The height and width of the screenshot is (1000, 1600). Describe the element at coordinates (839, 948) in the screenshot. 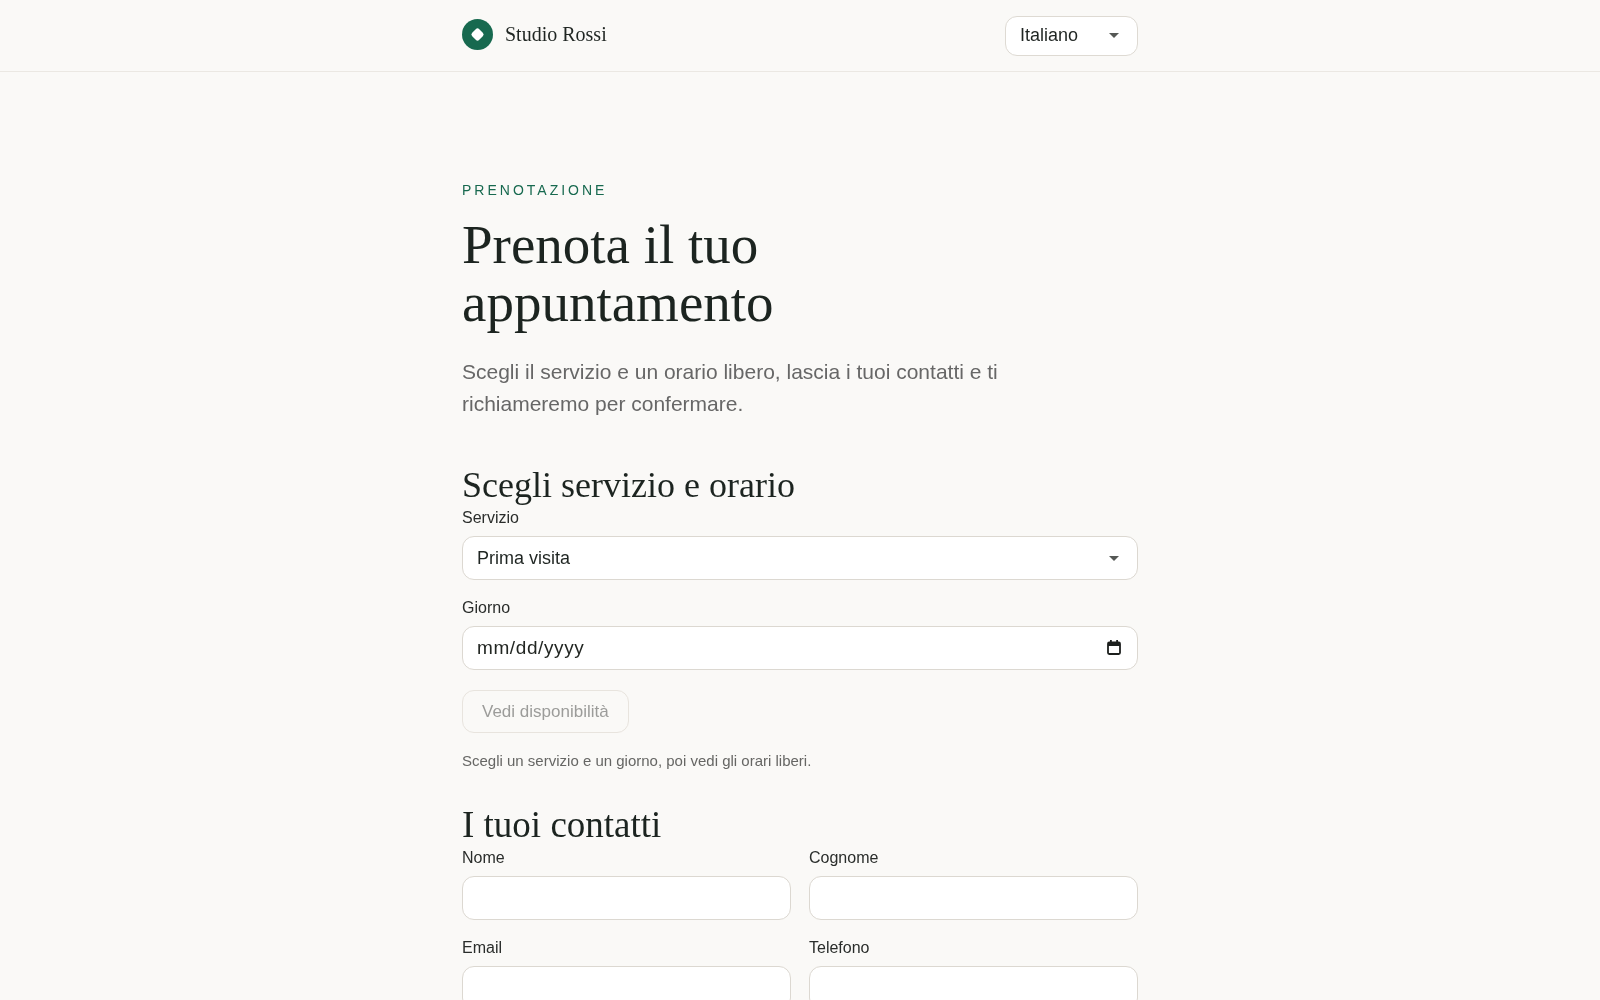

I see `field-label: Telefono` at that location.